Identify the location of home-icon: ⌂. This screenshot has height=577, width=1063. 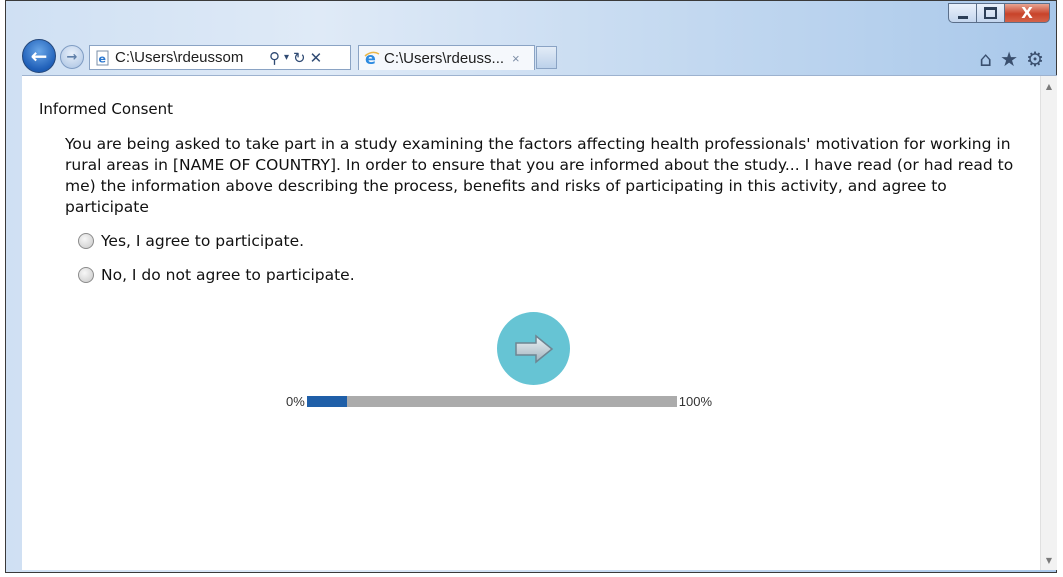
(985, 59).